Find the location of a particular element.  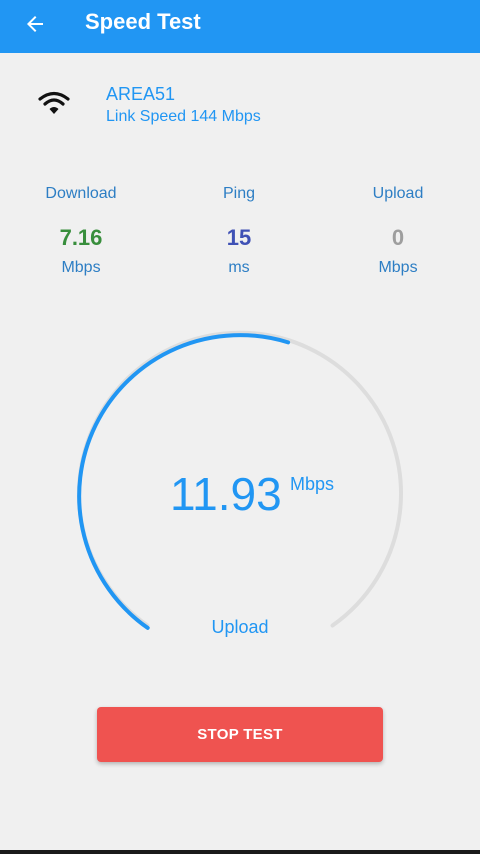

wifi-icon is located at coordinates (54, 102).